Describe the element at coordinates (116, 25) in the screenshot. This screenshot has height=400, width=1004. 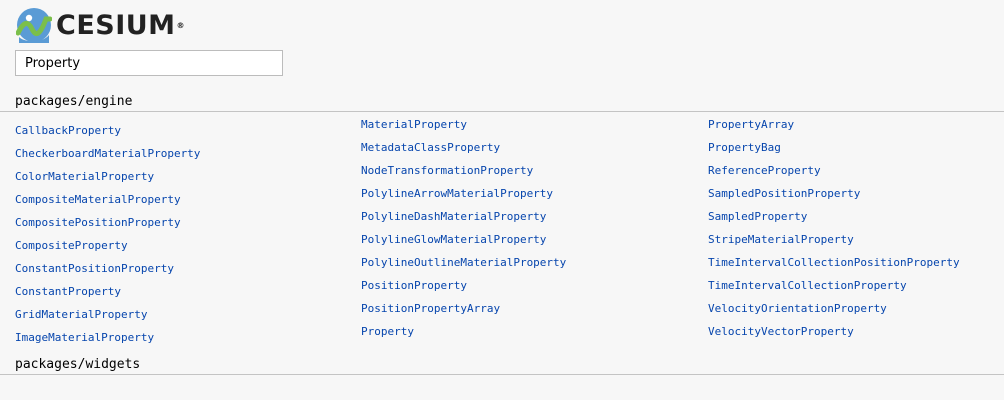
I see `logo-wordmark: CESIUM` at that location.